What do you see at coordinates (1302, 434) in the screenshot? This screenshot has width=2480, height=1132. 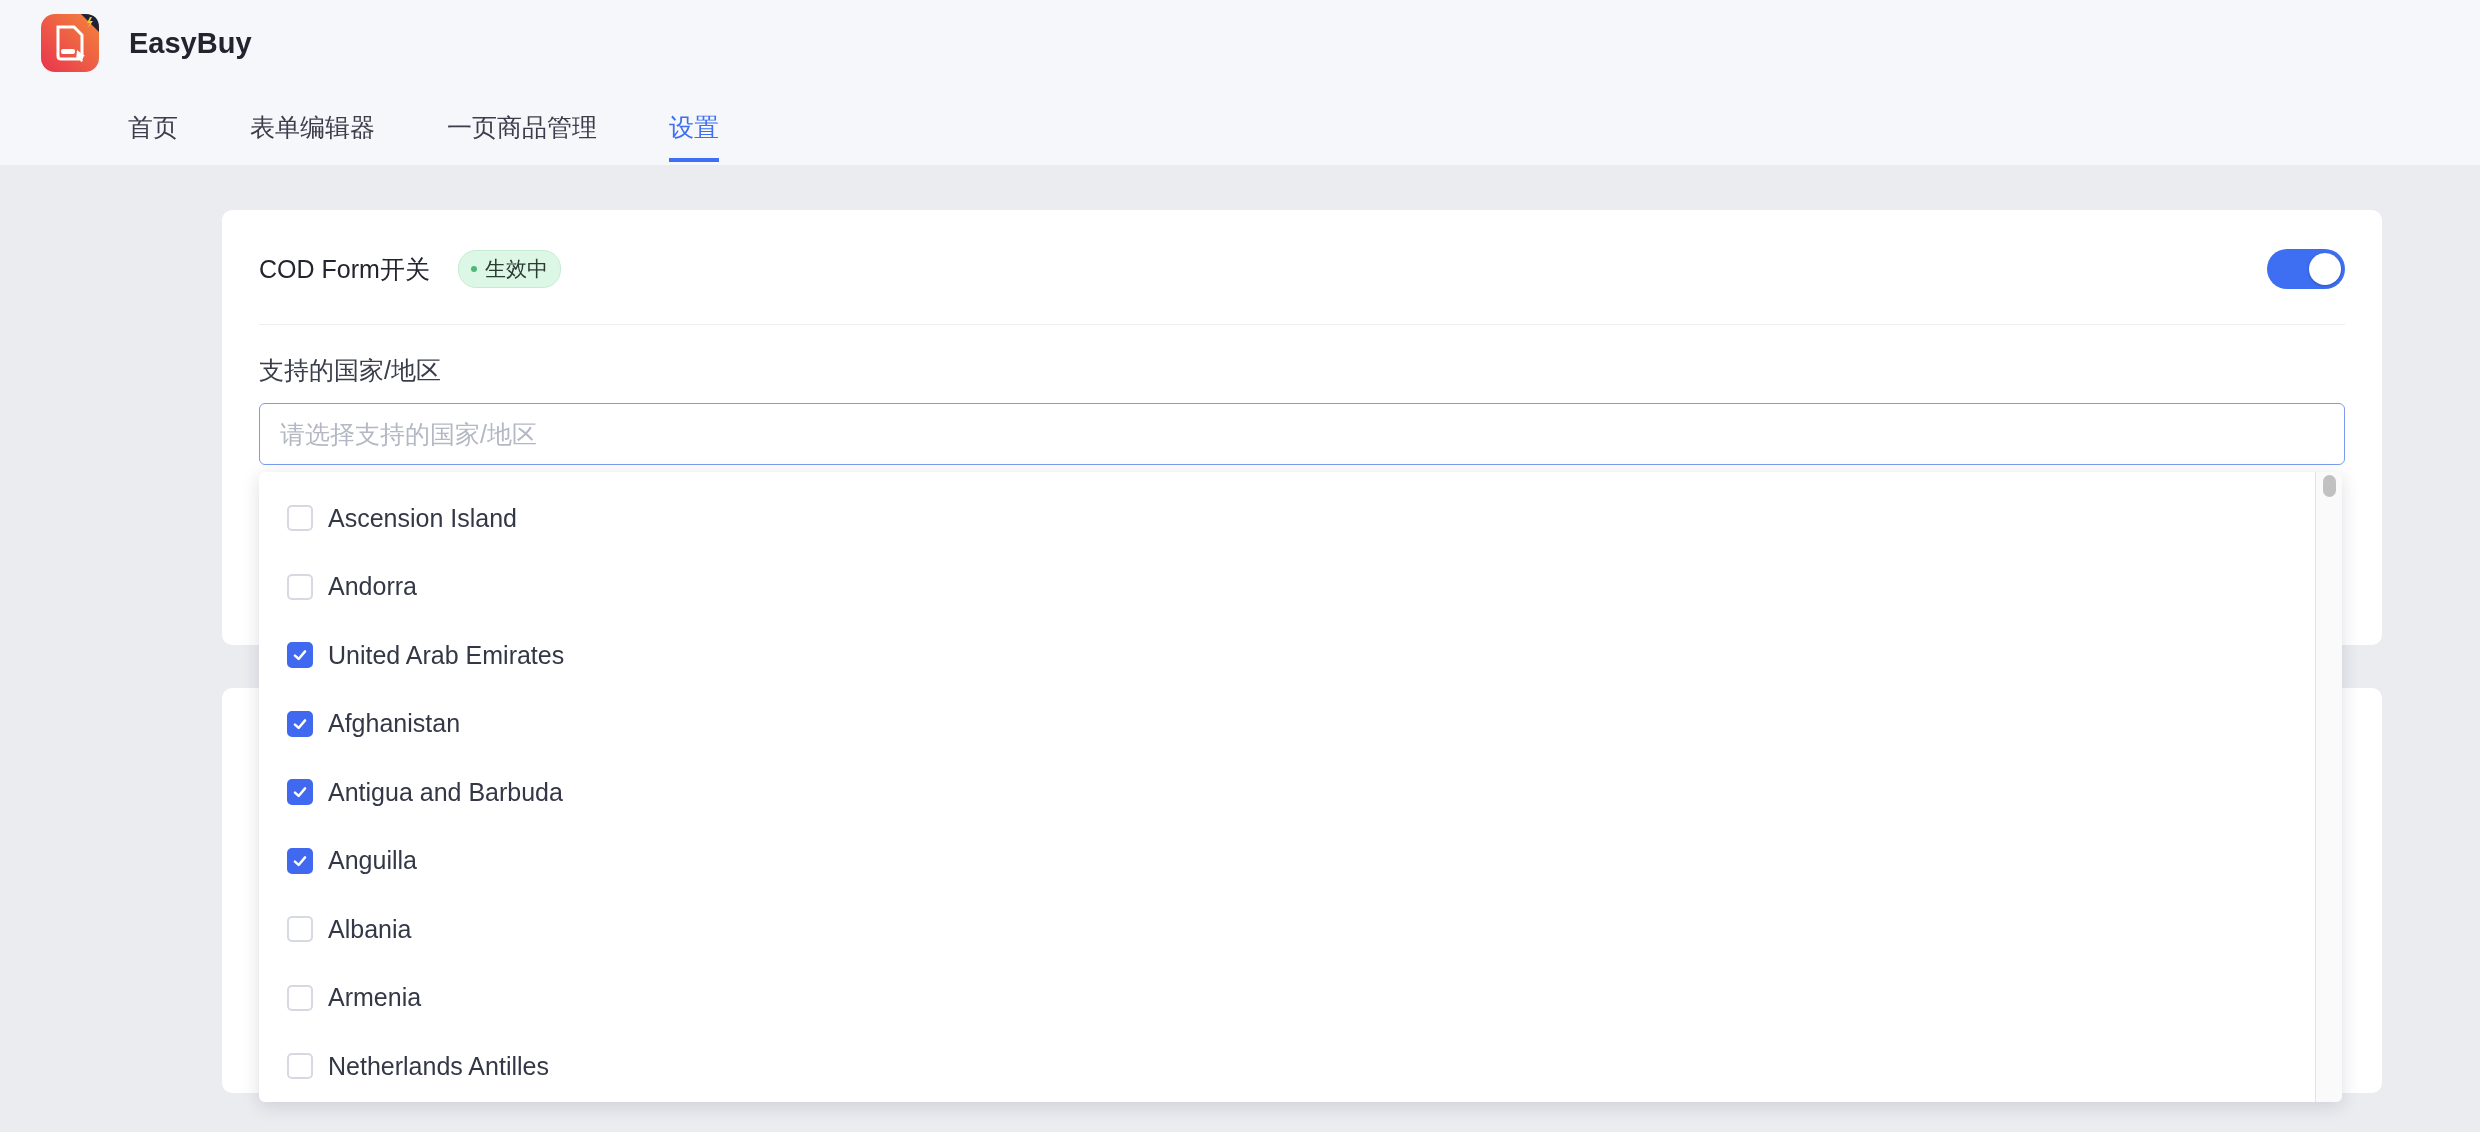 I see `country-select-field: 请选择支持的国家/地区` at bounding box center [1302, 434].